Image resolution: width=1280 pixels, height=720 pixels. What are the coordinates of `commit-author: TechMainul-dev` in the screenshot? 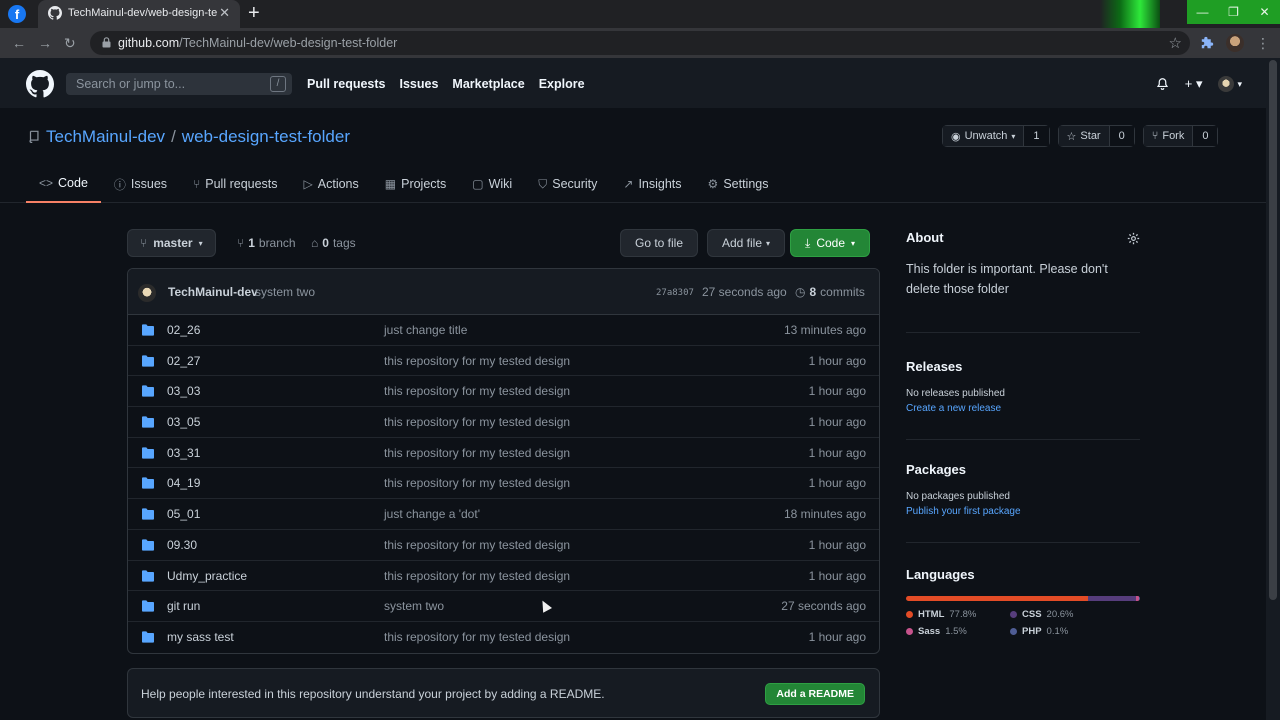 It's located at (213, 292).